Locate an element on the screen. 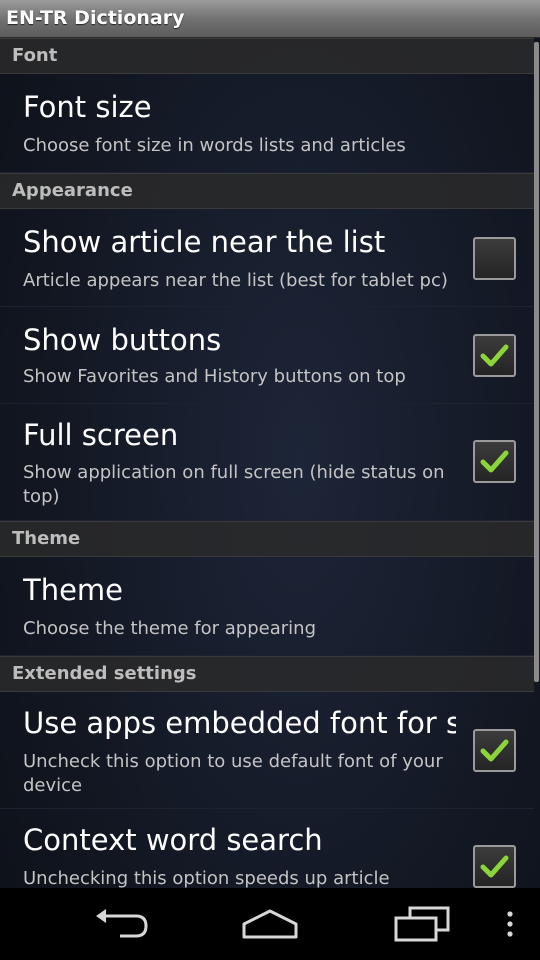 The image size is (540, 960). pref-title: Show article near the list is located at coordinates (204, 242).